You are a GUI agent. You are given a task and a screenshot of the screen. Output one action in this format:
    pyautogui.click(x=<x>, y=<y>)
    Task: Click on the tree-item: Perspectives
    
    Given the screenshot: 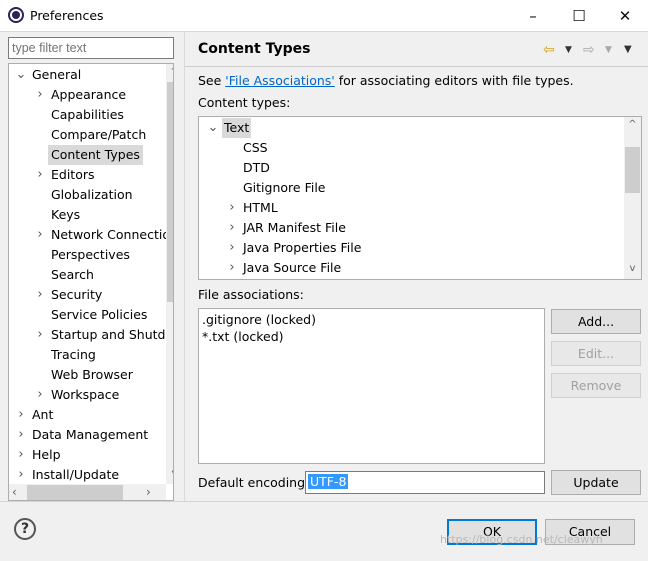 What is the action you would take?
    pyautogui.click(x=90, y=255)
    